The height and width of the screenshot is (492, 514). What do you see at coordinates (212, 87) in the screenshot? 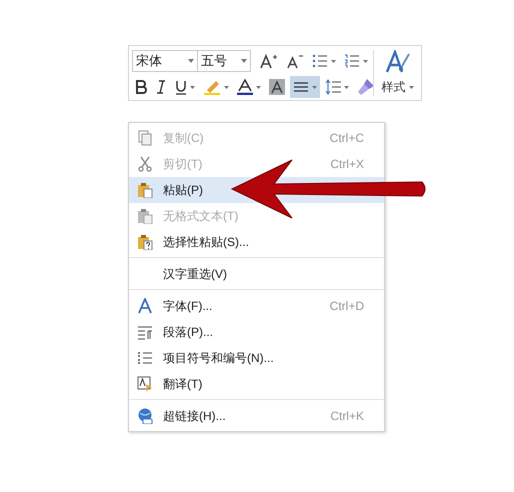
I see `highlighter-icon` at bounding box center [212, 87].